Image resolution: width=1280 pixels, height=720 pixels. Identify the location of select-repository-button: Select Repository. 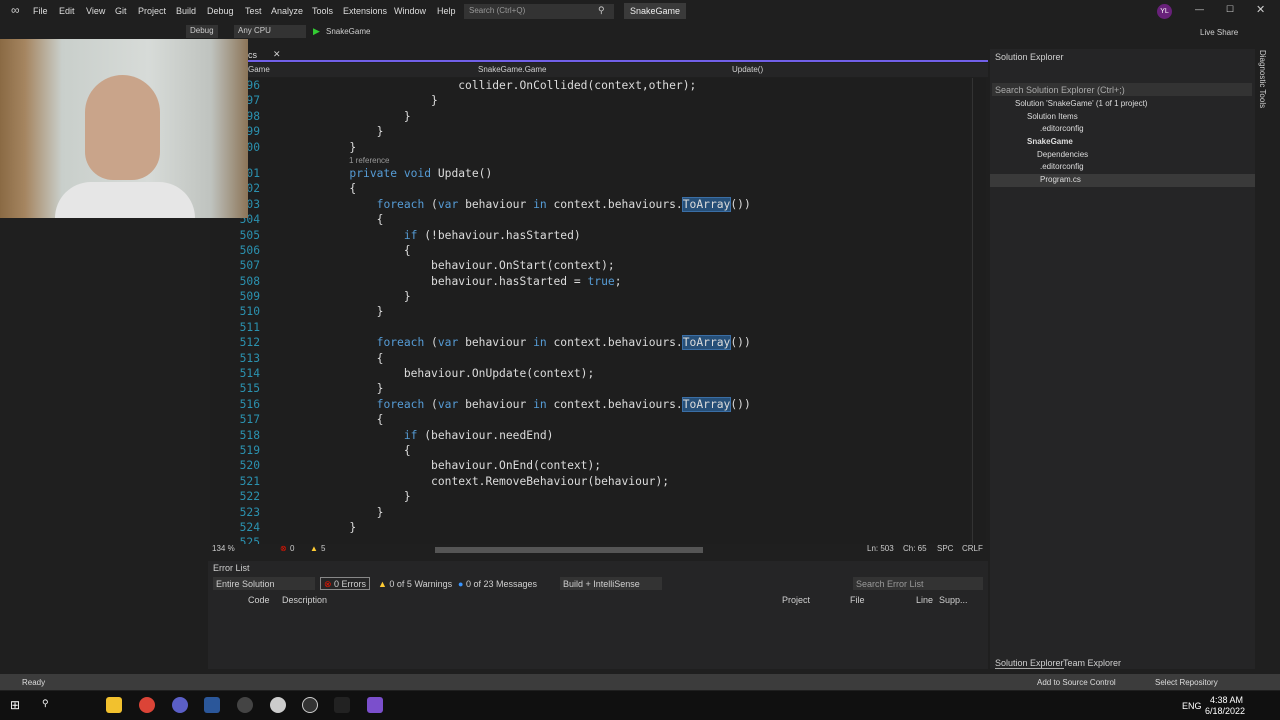
(1186, 682).